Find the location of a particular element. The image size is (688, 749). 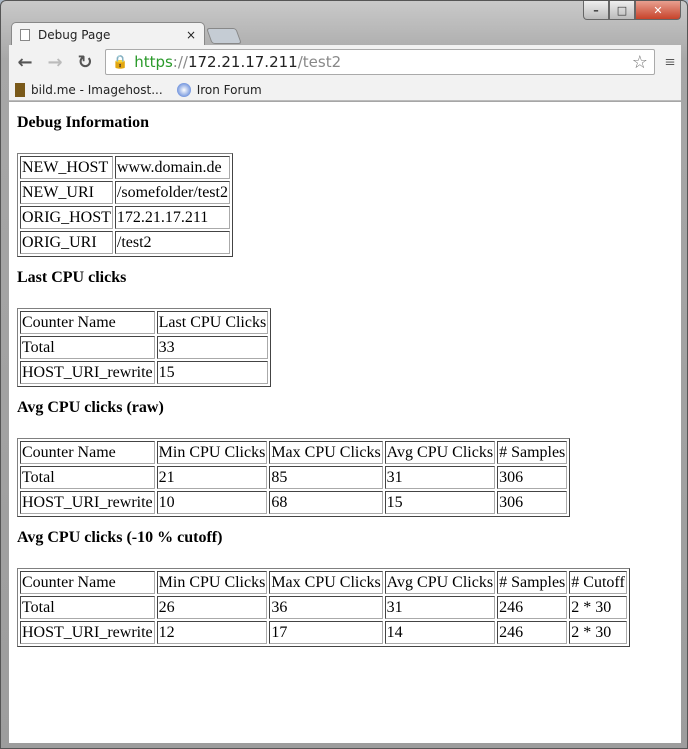

reload-icon: ↻ is located at coordinates (85, 62).